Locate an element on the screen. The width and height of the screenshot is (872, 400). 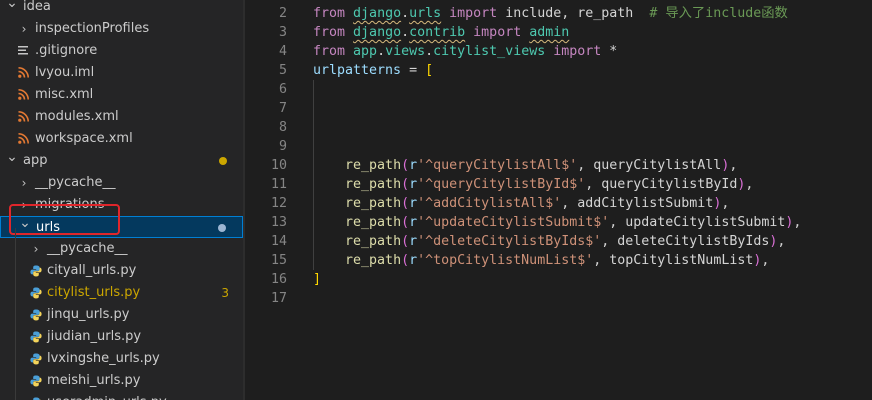
tree-item-label: idea is located at coordinates (37, 7).